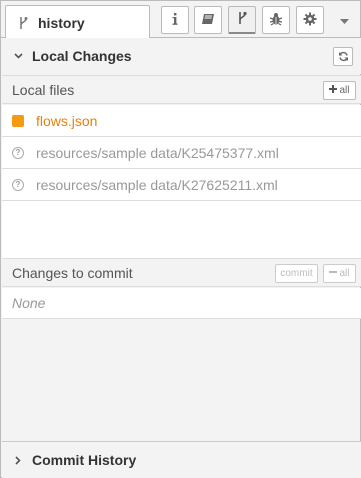 Image resolution: width=361 pixels, height=478 pixels. I want to click on commit-history-title: Commit History, so click(84, 460).